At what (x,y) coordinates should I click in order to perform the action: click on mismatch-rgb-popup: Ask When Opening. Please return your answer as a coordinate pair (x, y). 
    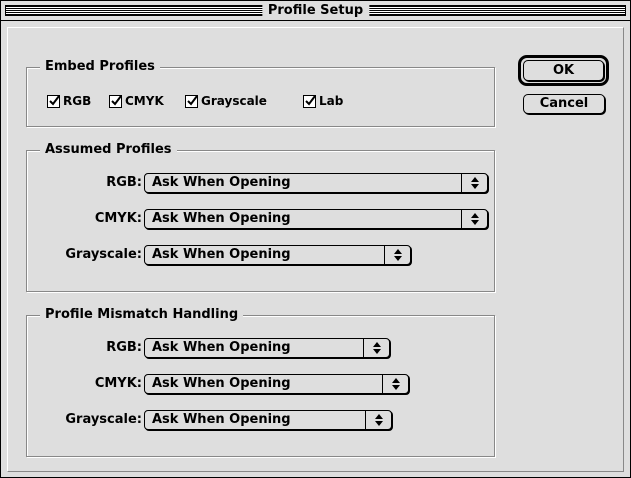
    Looking at the image, I should click on (267, 348).